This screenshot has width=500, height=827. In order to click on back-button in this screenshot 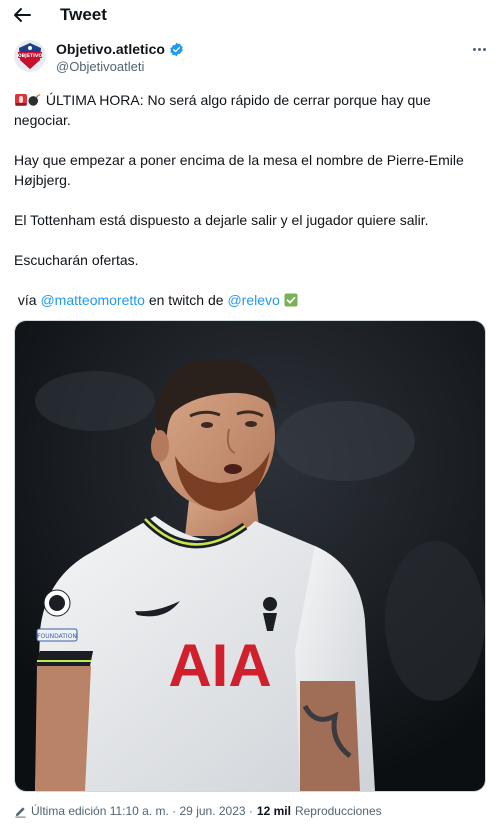, I will do `click(22, 15)`.